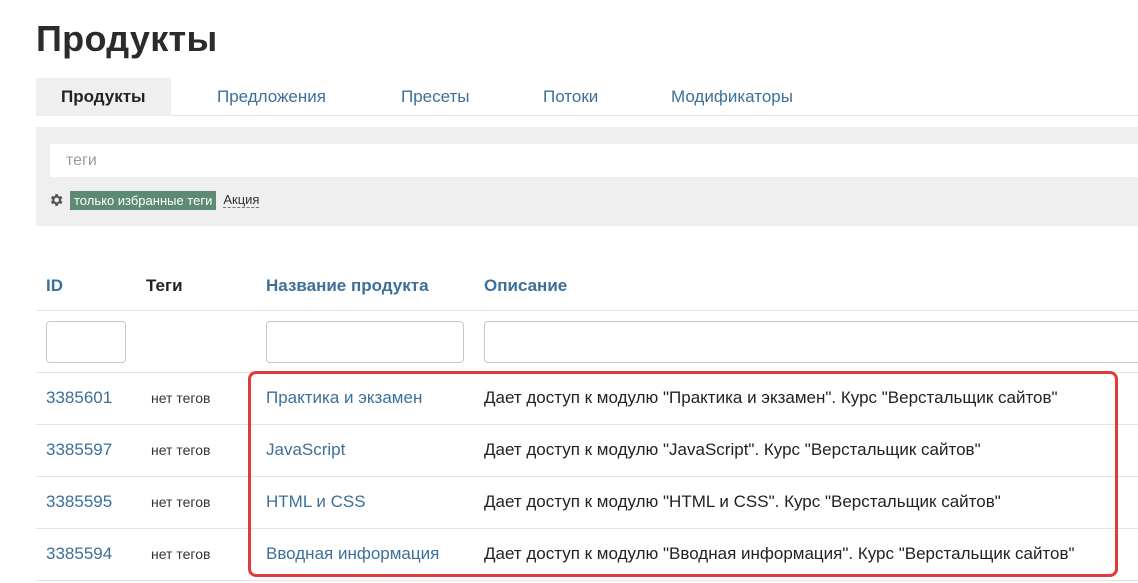 The image size is (1138, 583). I want to click on page-title: Продукты, so click(127, 38).